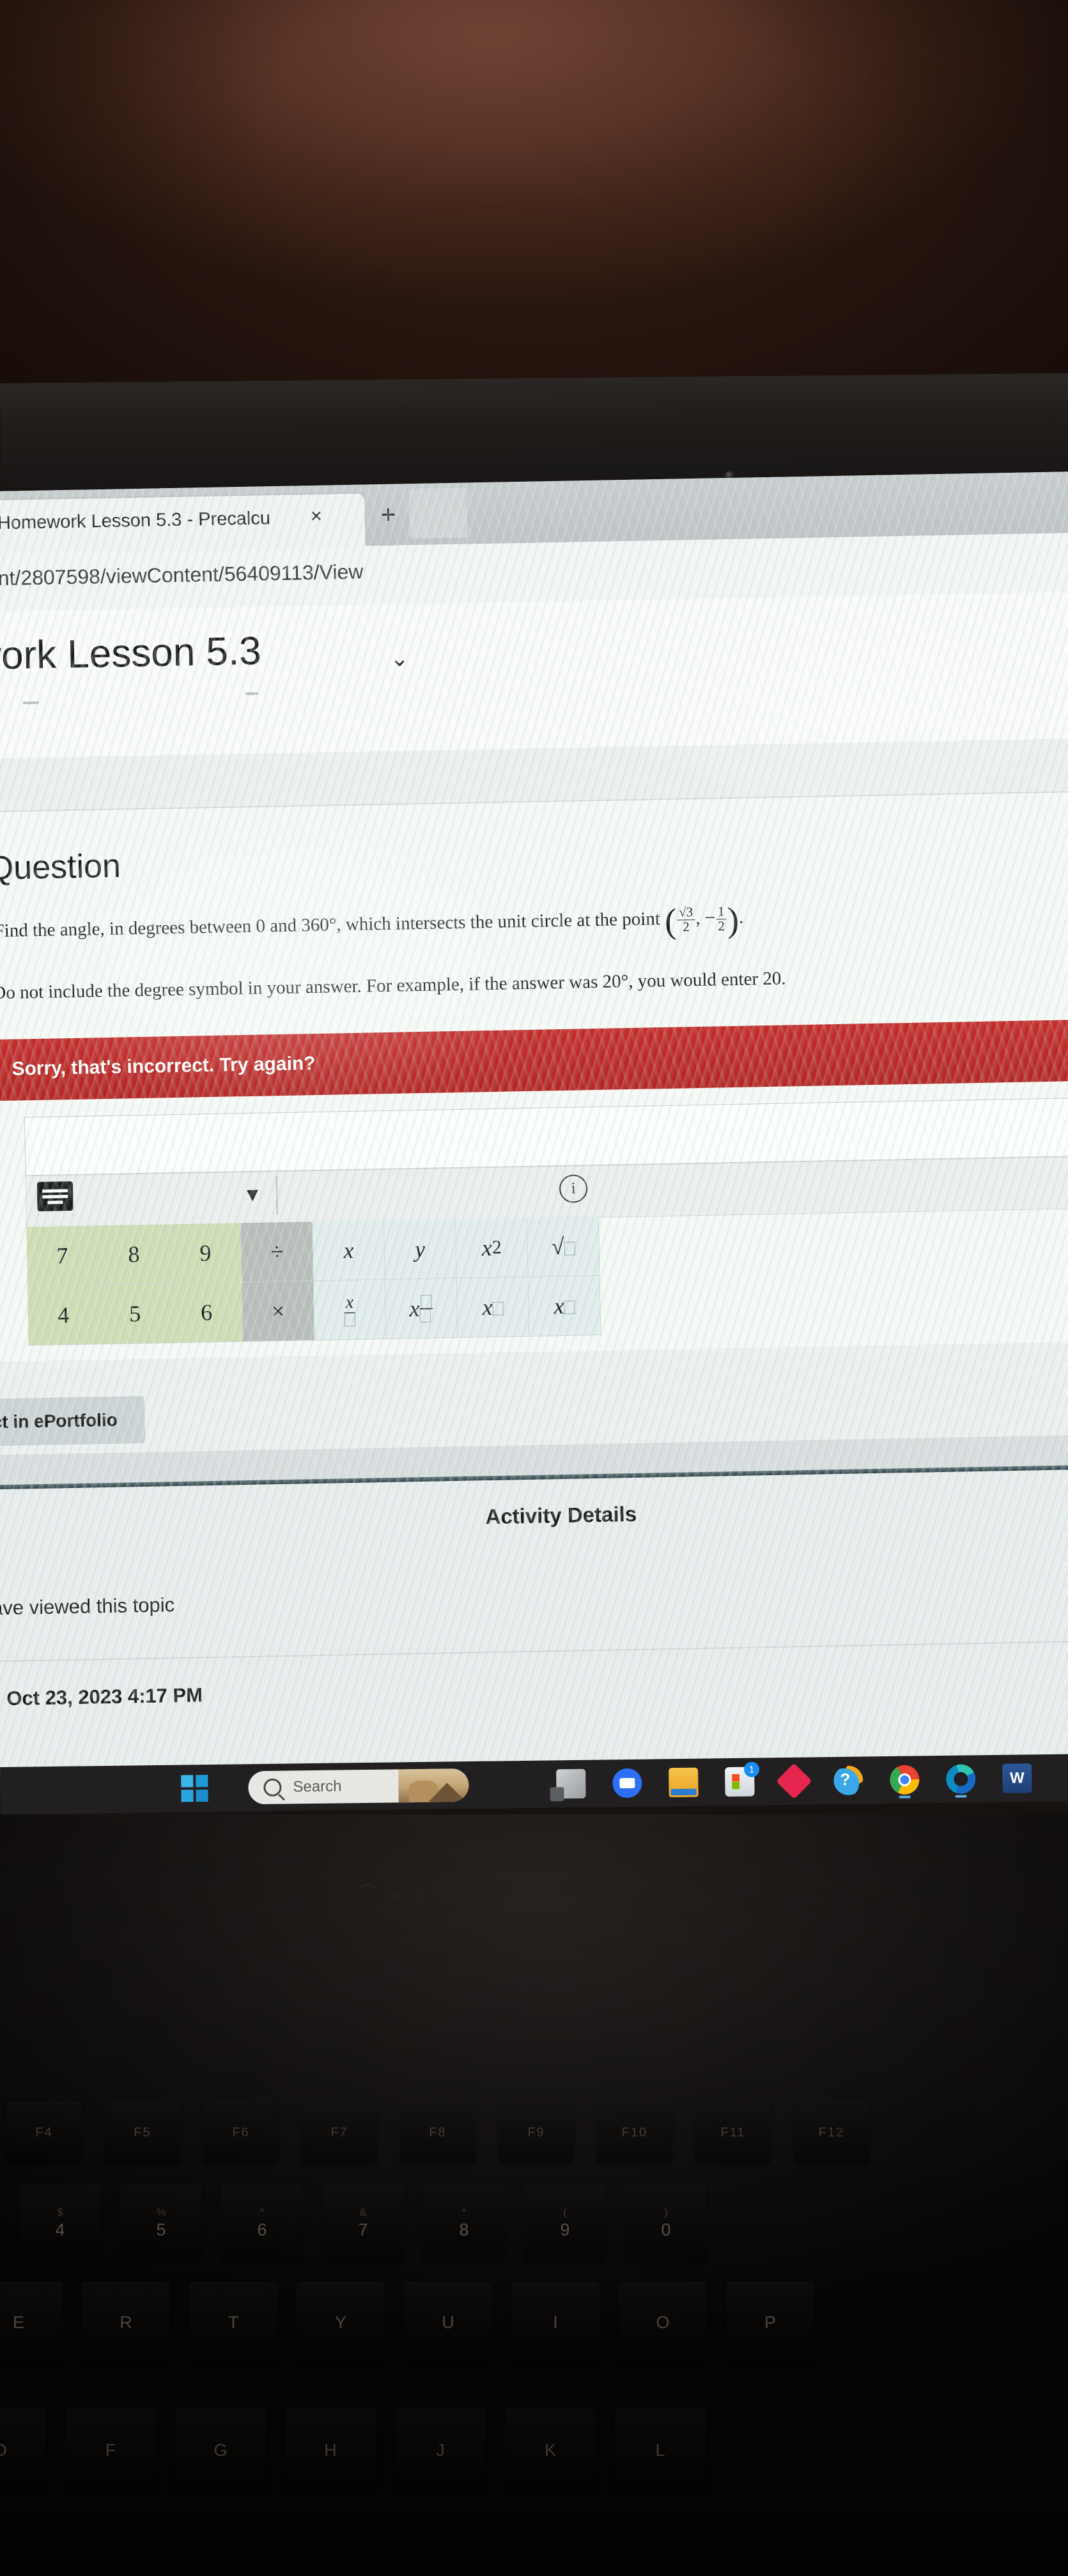 The height and width of the screenshot is (2576, 1068). I want to click on key-label: 8, so click(464, 2229).